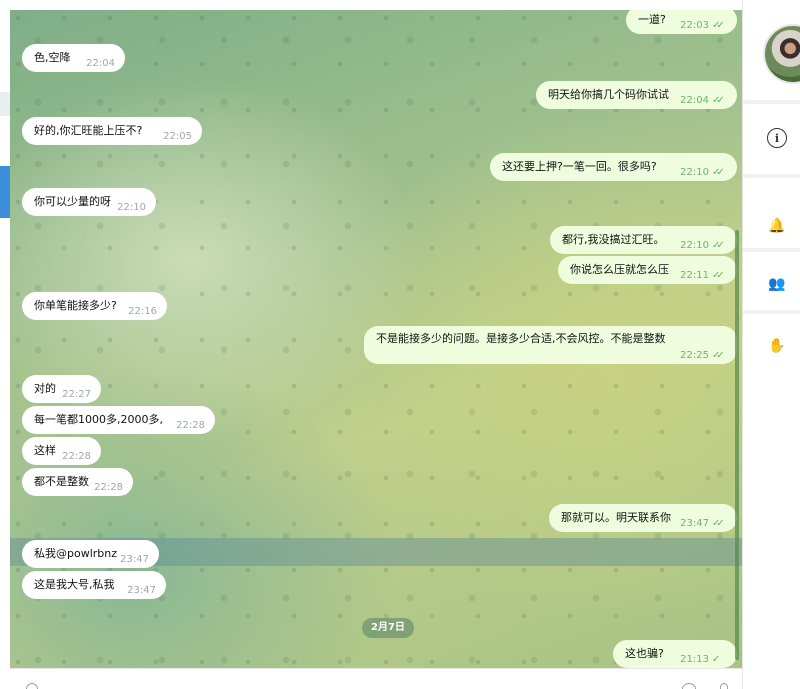 The height and width of the screenshot is (689, 800). Describe the element at coordinates (652, 19) in the screenshot. I see `message-text: 一道?` at that location.